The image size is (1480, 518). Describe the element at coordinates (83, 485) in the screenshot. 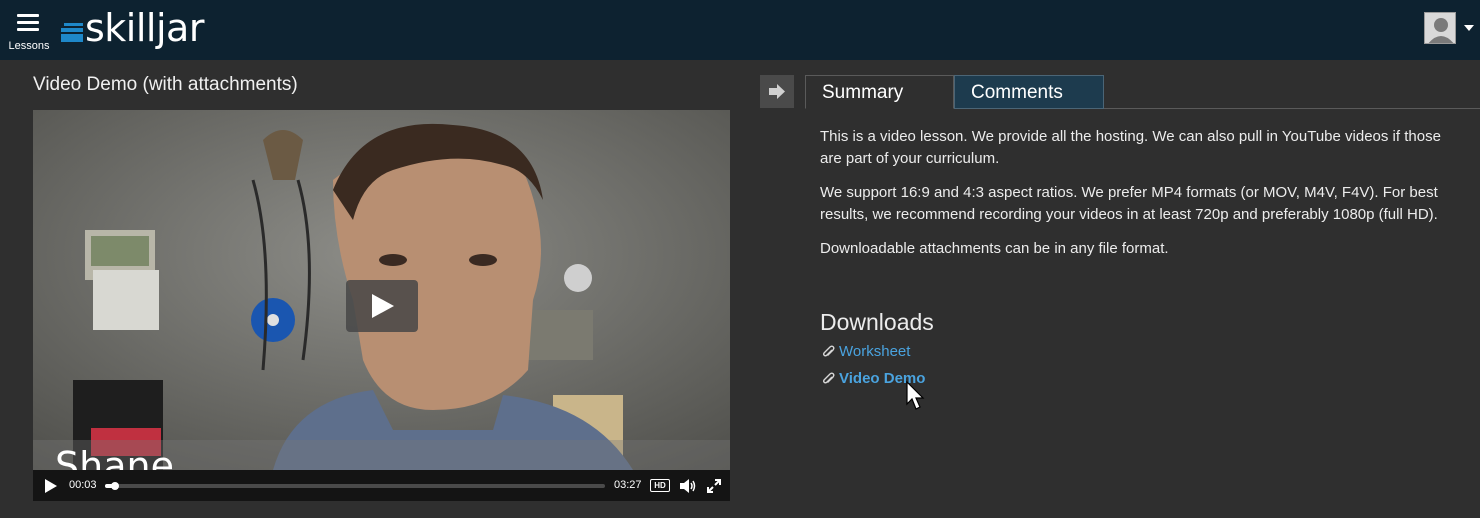

I see `current-time: 00:03` at that location.